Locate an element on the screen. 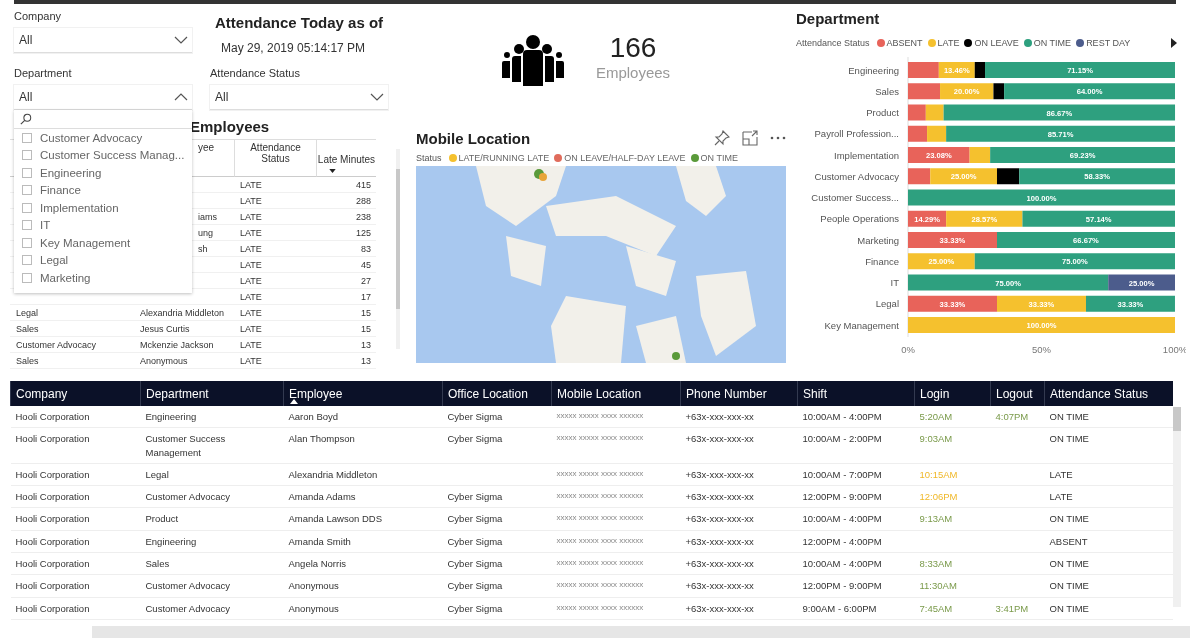  focus-mode-icon is located at coordinates (750, 138).